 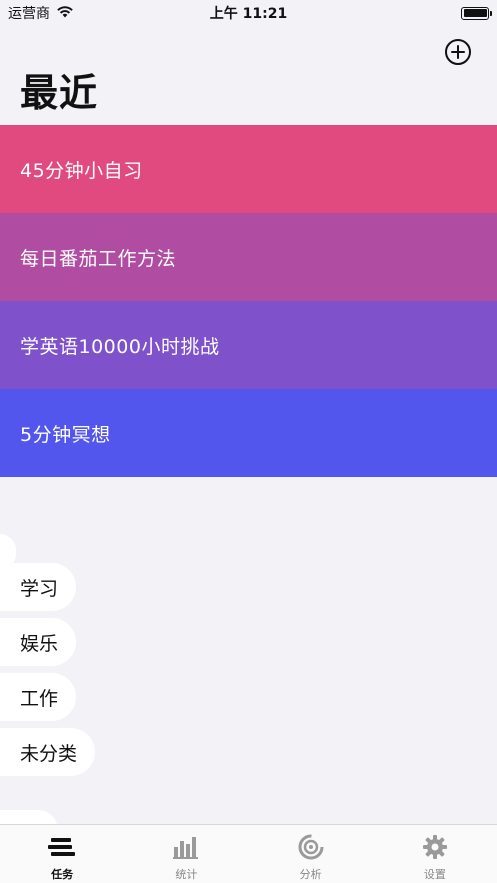 I want to click on category-item-work: 工作, so click(x=38, y=697).